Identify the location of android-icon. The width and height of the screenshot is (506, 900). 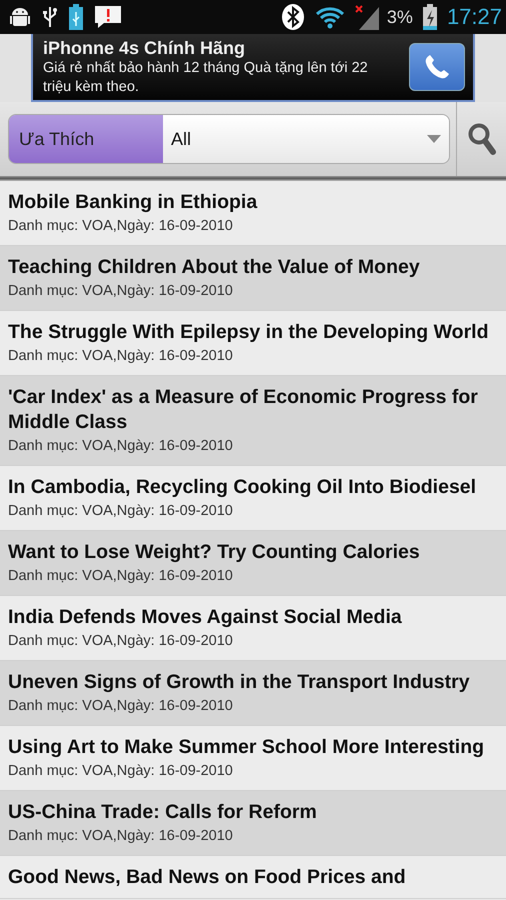
(20, 17).